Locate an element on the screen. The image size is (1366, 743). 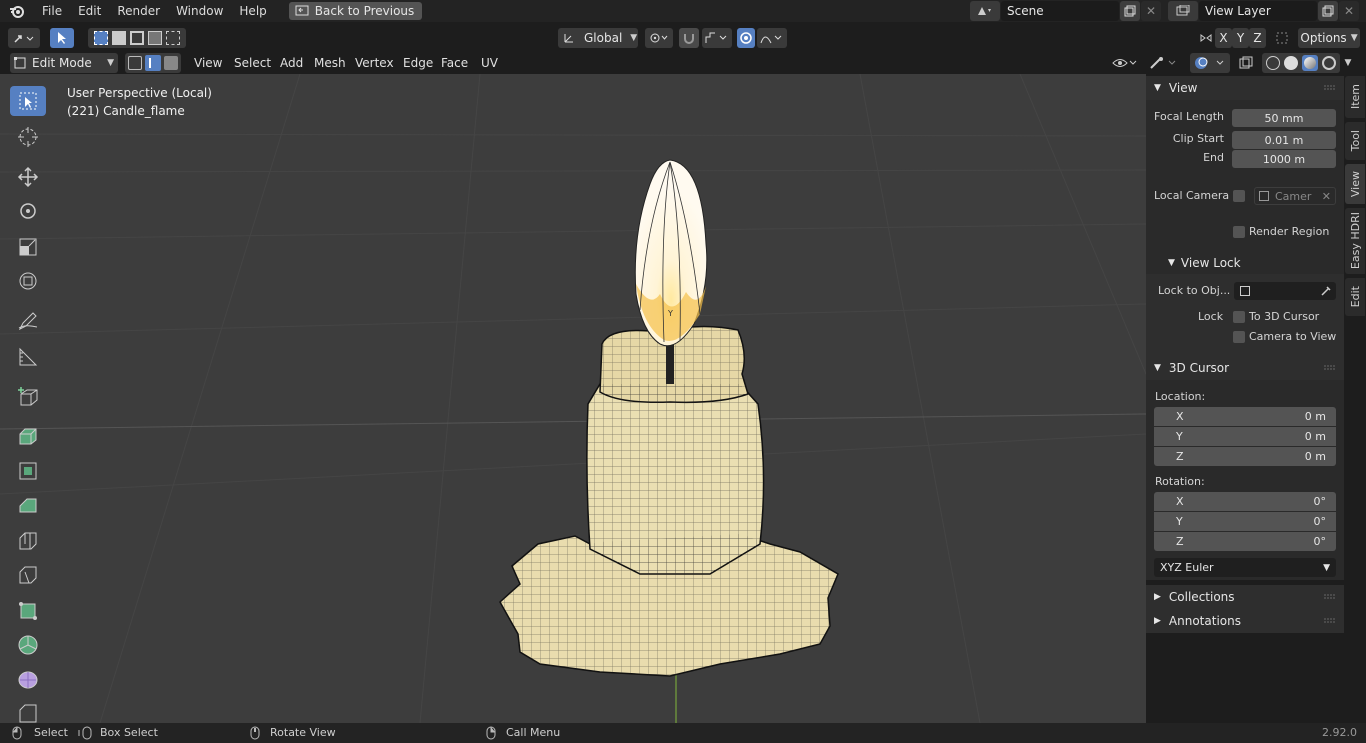
tab-item: Item is located at coordinates (1355, 97).